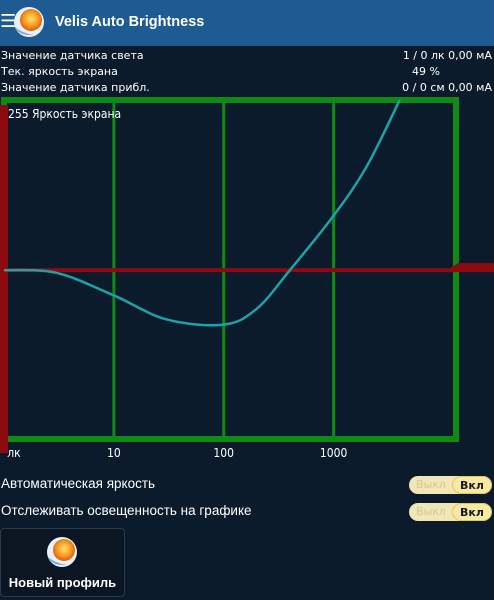 The width and height of the screenshot is (494, 600). Describe the element at coordinates (4, 279) in the screenshot. I see `reference-vertical-marker` at that location.